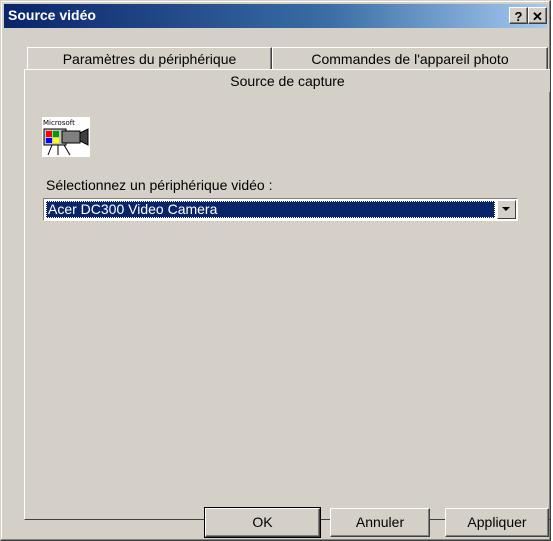 The image size is (553, 541). Describe the element at coordinates (380, 522) in the screenshot. I see `cancel-button: Annuler` at that location.